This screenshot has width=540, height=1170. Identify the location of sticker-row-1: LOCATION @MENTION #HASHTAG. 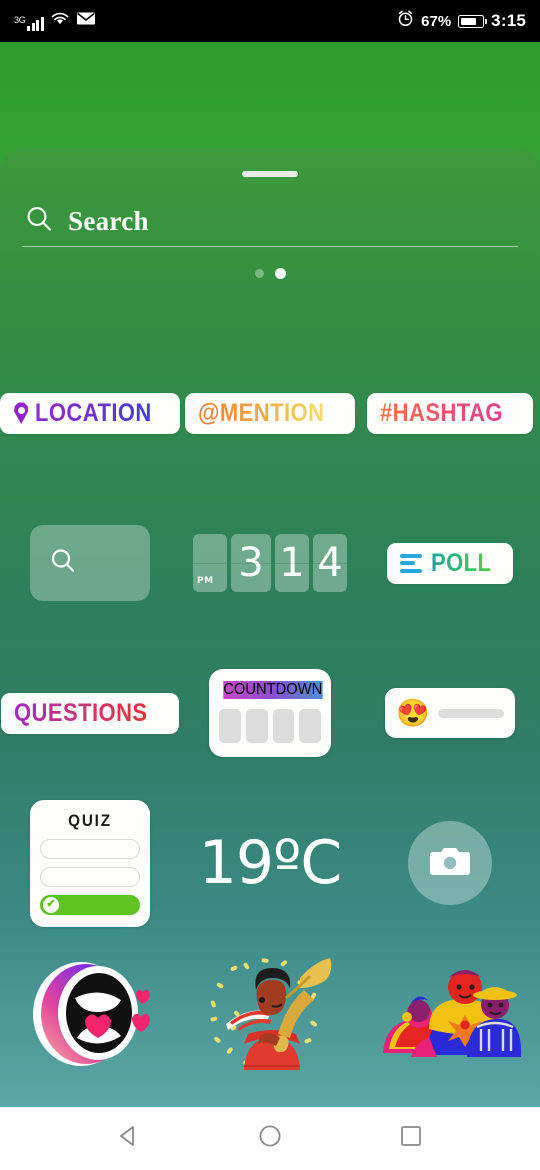
(270, 413).